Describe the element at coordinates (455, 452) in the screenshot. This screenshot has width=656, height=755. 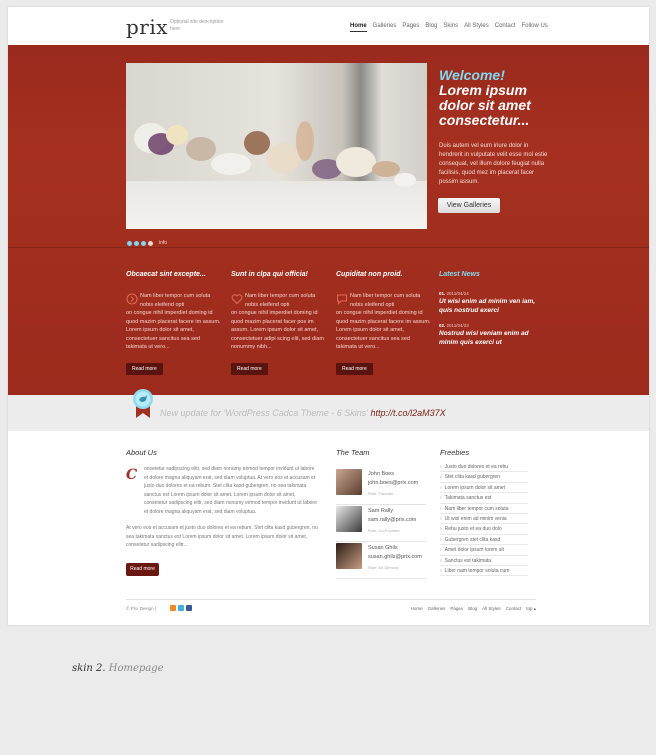
I see `freebies-title: Freebies` at that location.